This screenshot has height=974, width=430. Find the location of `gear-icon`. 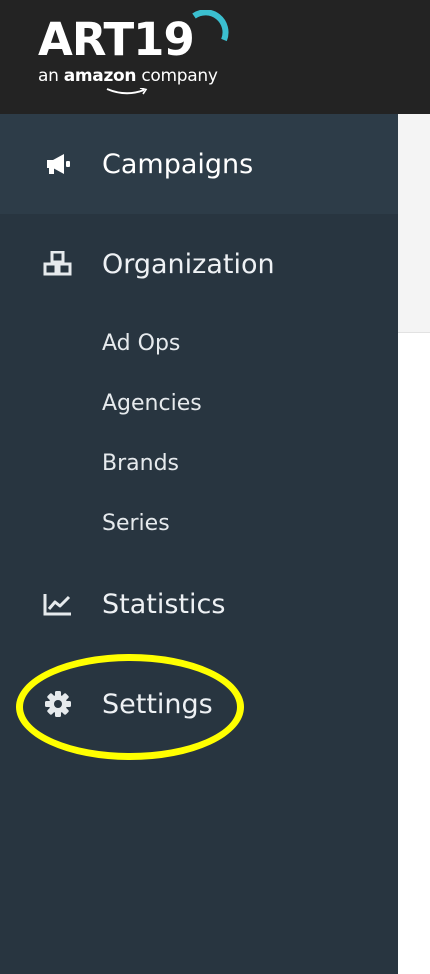

gear-icon is located at coordinates (58, 704).